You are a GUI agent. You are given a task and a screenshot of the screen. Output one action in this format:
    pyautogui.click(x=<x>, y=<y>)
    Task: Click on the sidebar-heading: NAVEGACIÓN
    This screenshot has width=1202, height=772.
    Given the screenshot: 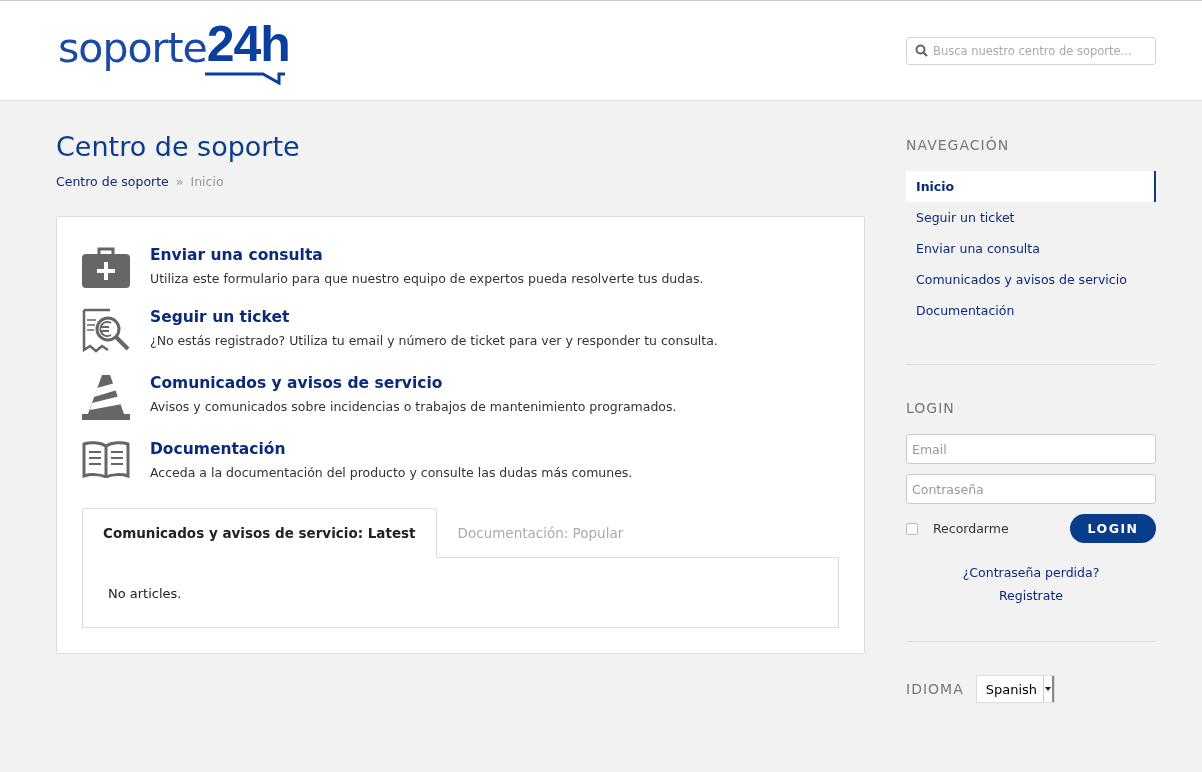 What is the action you would take?
    pyautogui.click(x=958, y=145)
    